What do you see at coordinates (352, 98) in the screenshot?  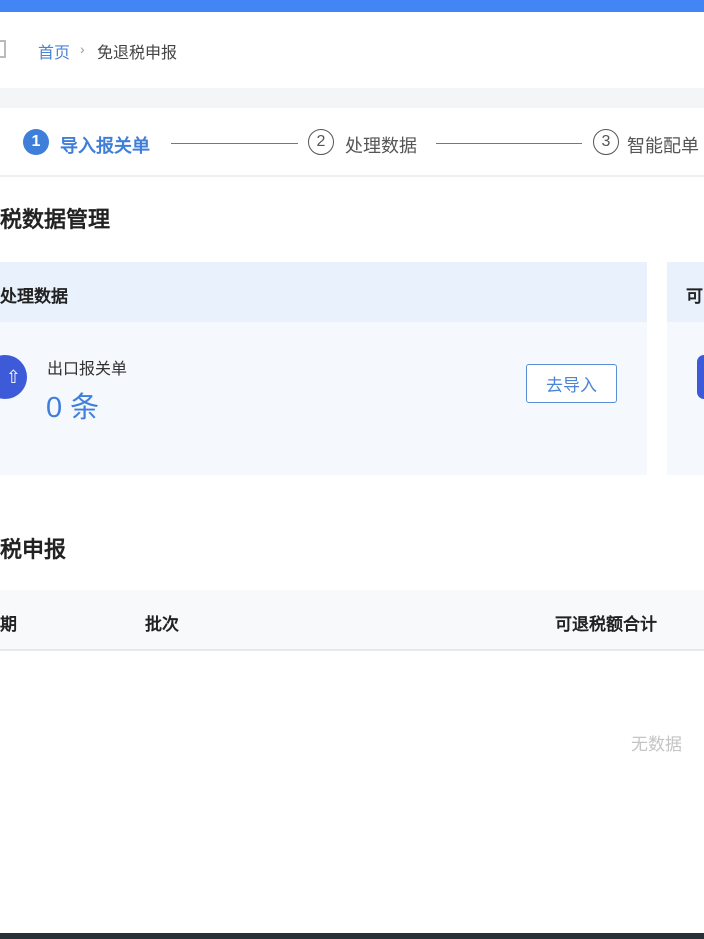 I see `divider-band` at bounding box center [352, 98].